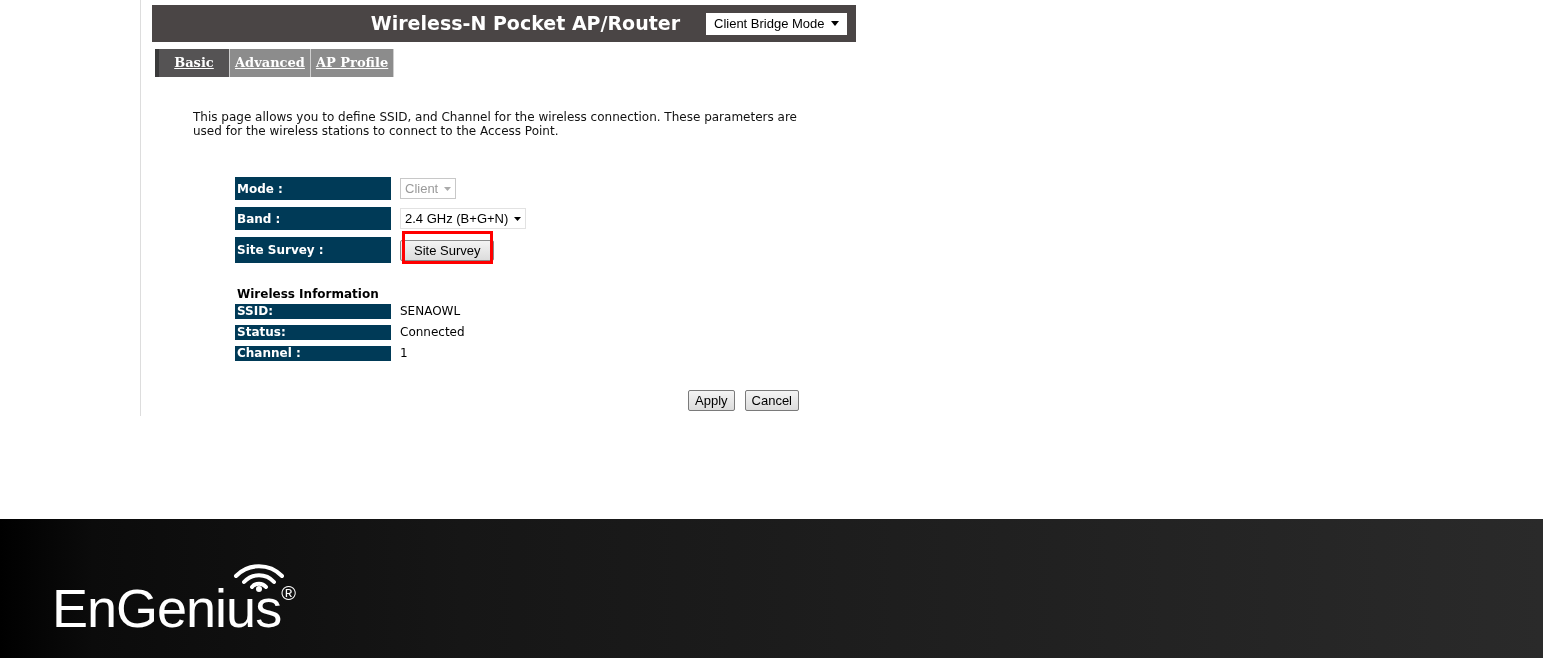 The width and height of the screenshot is (1543, 658). Describe the element at coordinates (308, 293) in the screenshot. I see `section-heading: Wireless Information` at that location.